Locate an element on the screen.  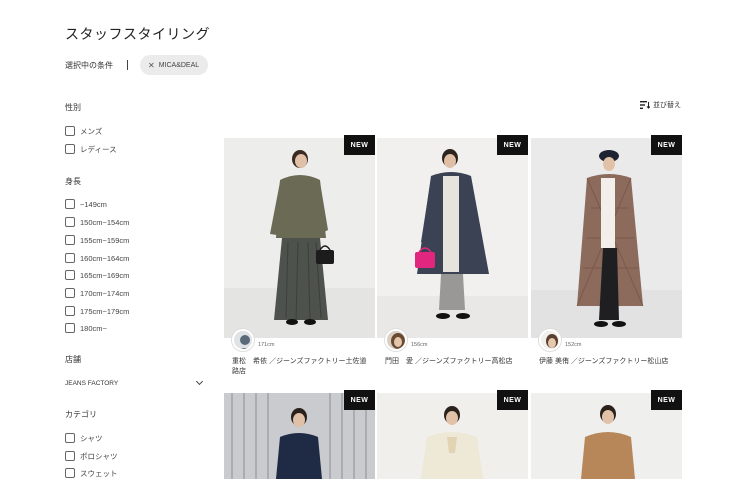
filter-height-option: 170cm~174cm is located at coordinates (97, 293).